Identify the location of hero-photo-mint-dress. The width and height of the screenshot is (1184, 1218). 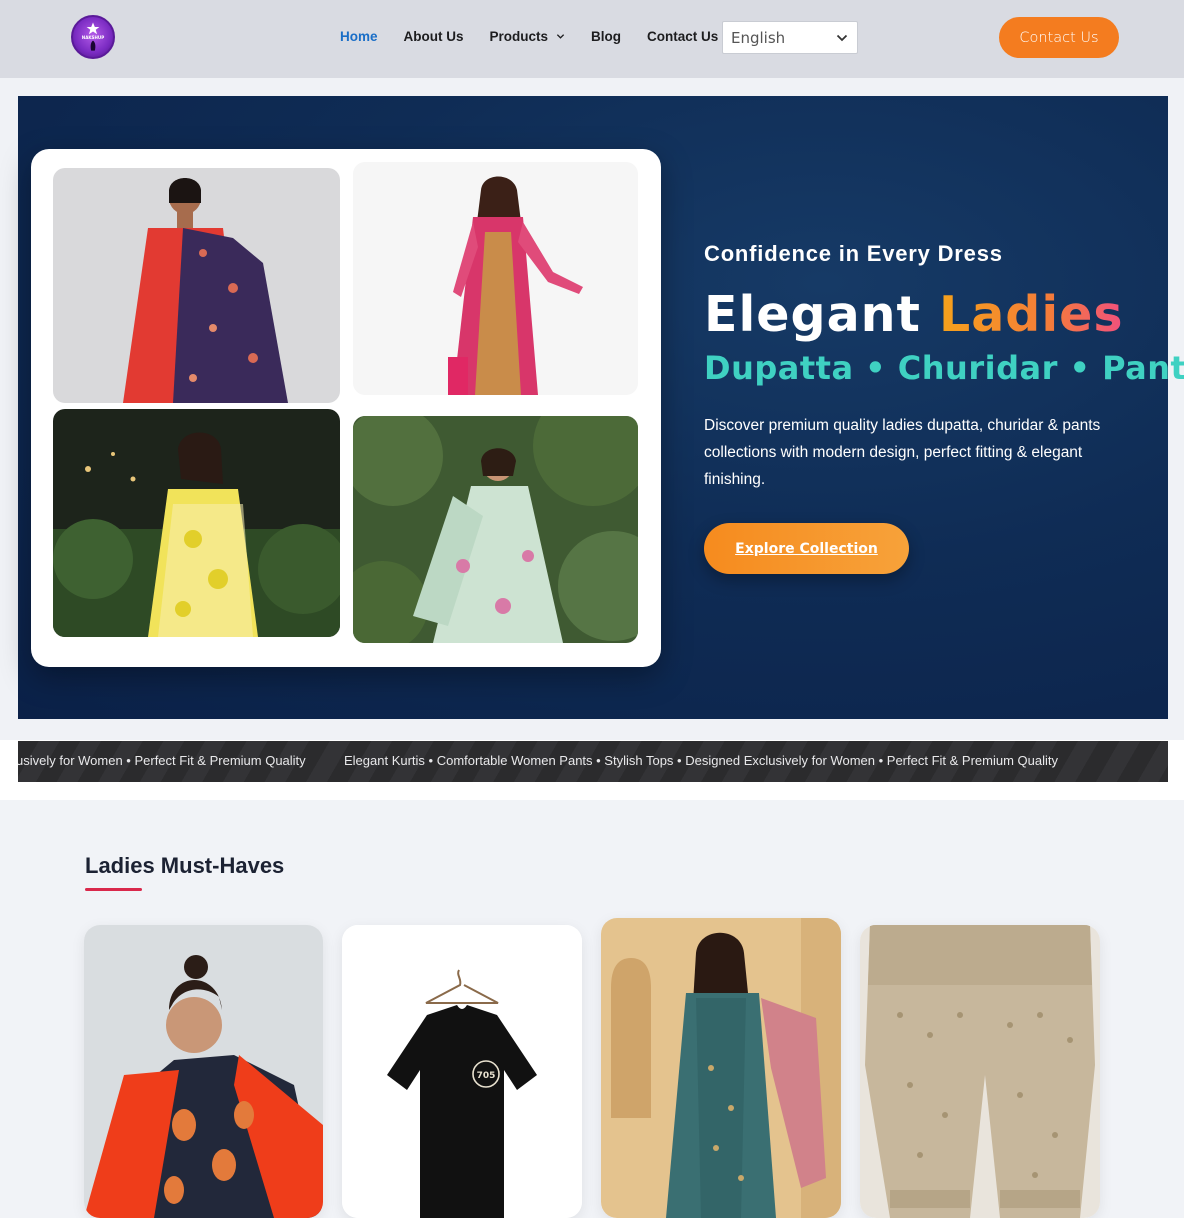
(495, 529).